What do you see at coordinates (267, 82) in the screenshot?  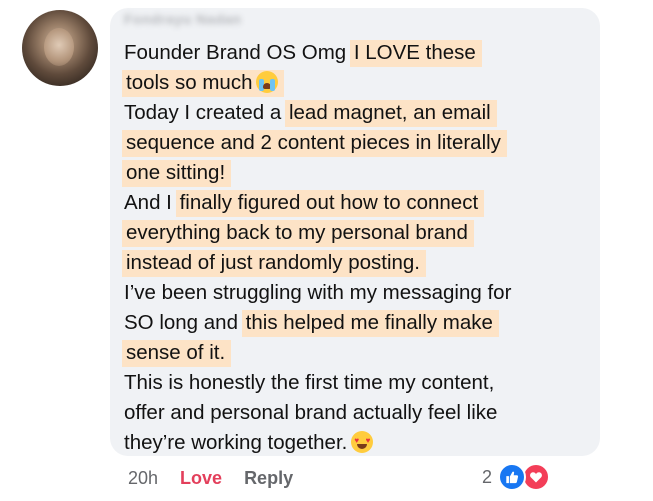 I see `crying-face-emoji` at bounding box center [267, 82].